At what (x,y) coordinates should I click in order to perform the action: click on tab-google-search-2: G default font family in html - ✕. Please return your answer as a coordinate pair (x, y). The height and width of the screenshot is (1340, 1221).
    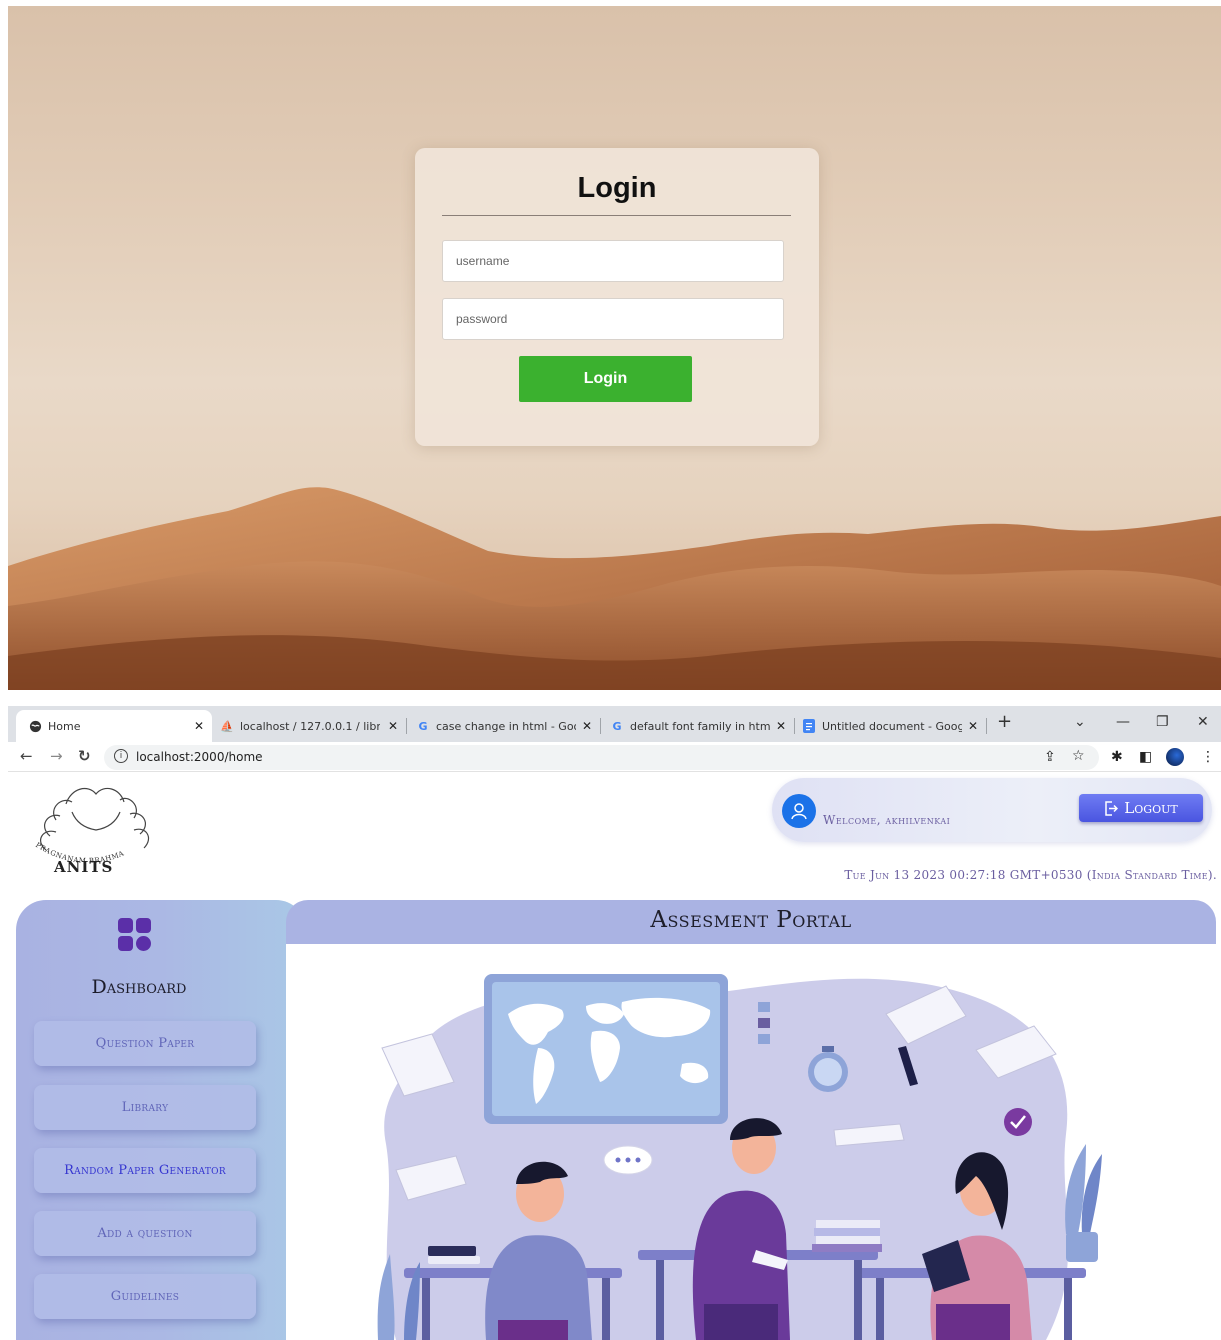
    Looking at the image, I should click on (702, 726).